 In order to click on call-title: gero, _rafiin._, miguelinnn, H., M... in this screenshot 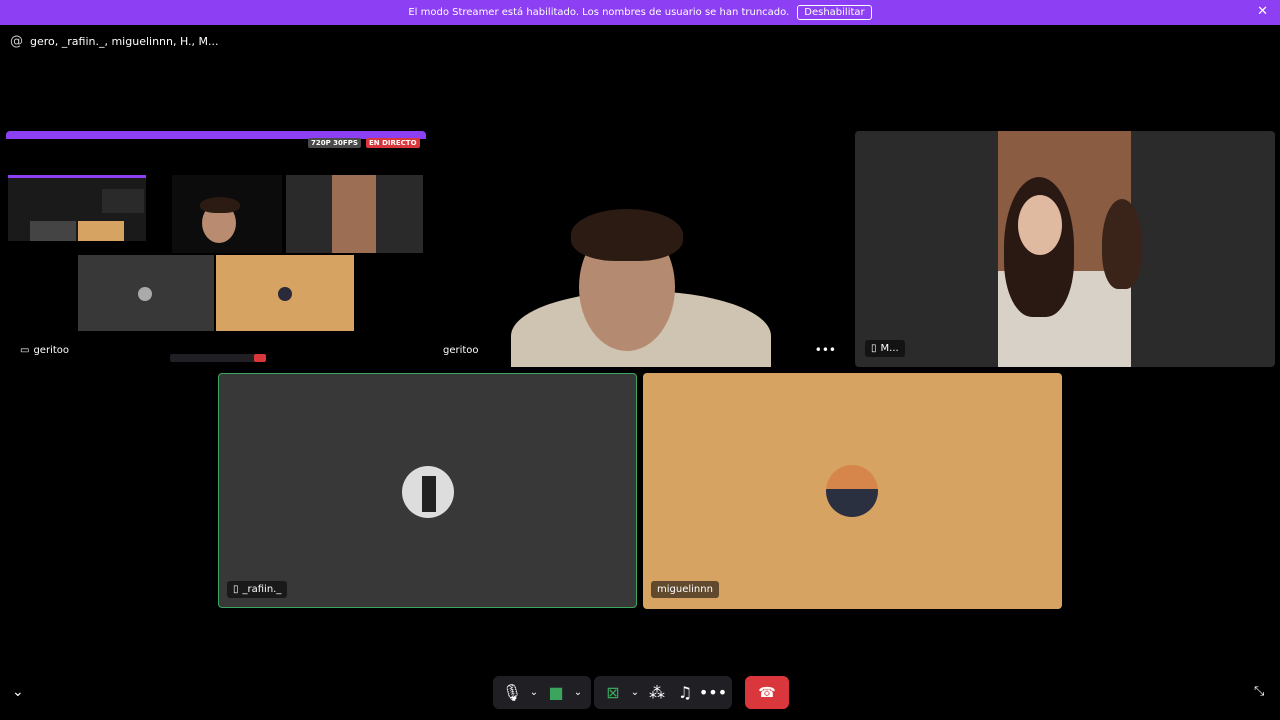, I will do `click(124, 41)`.